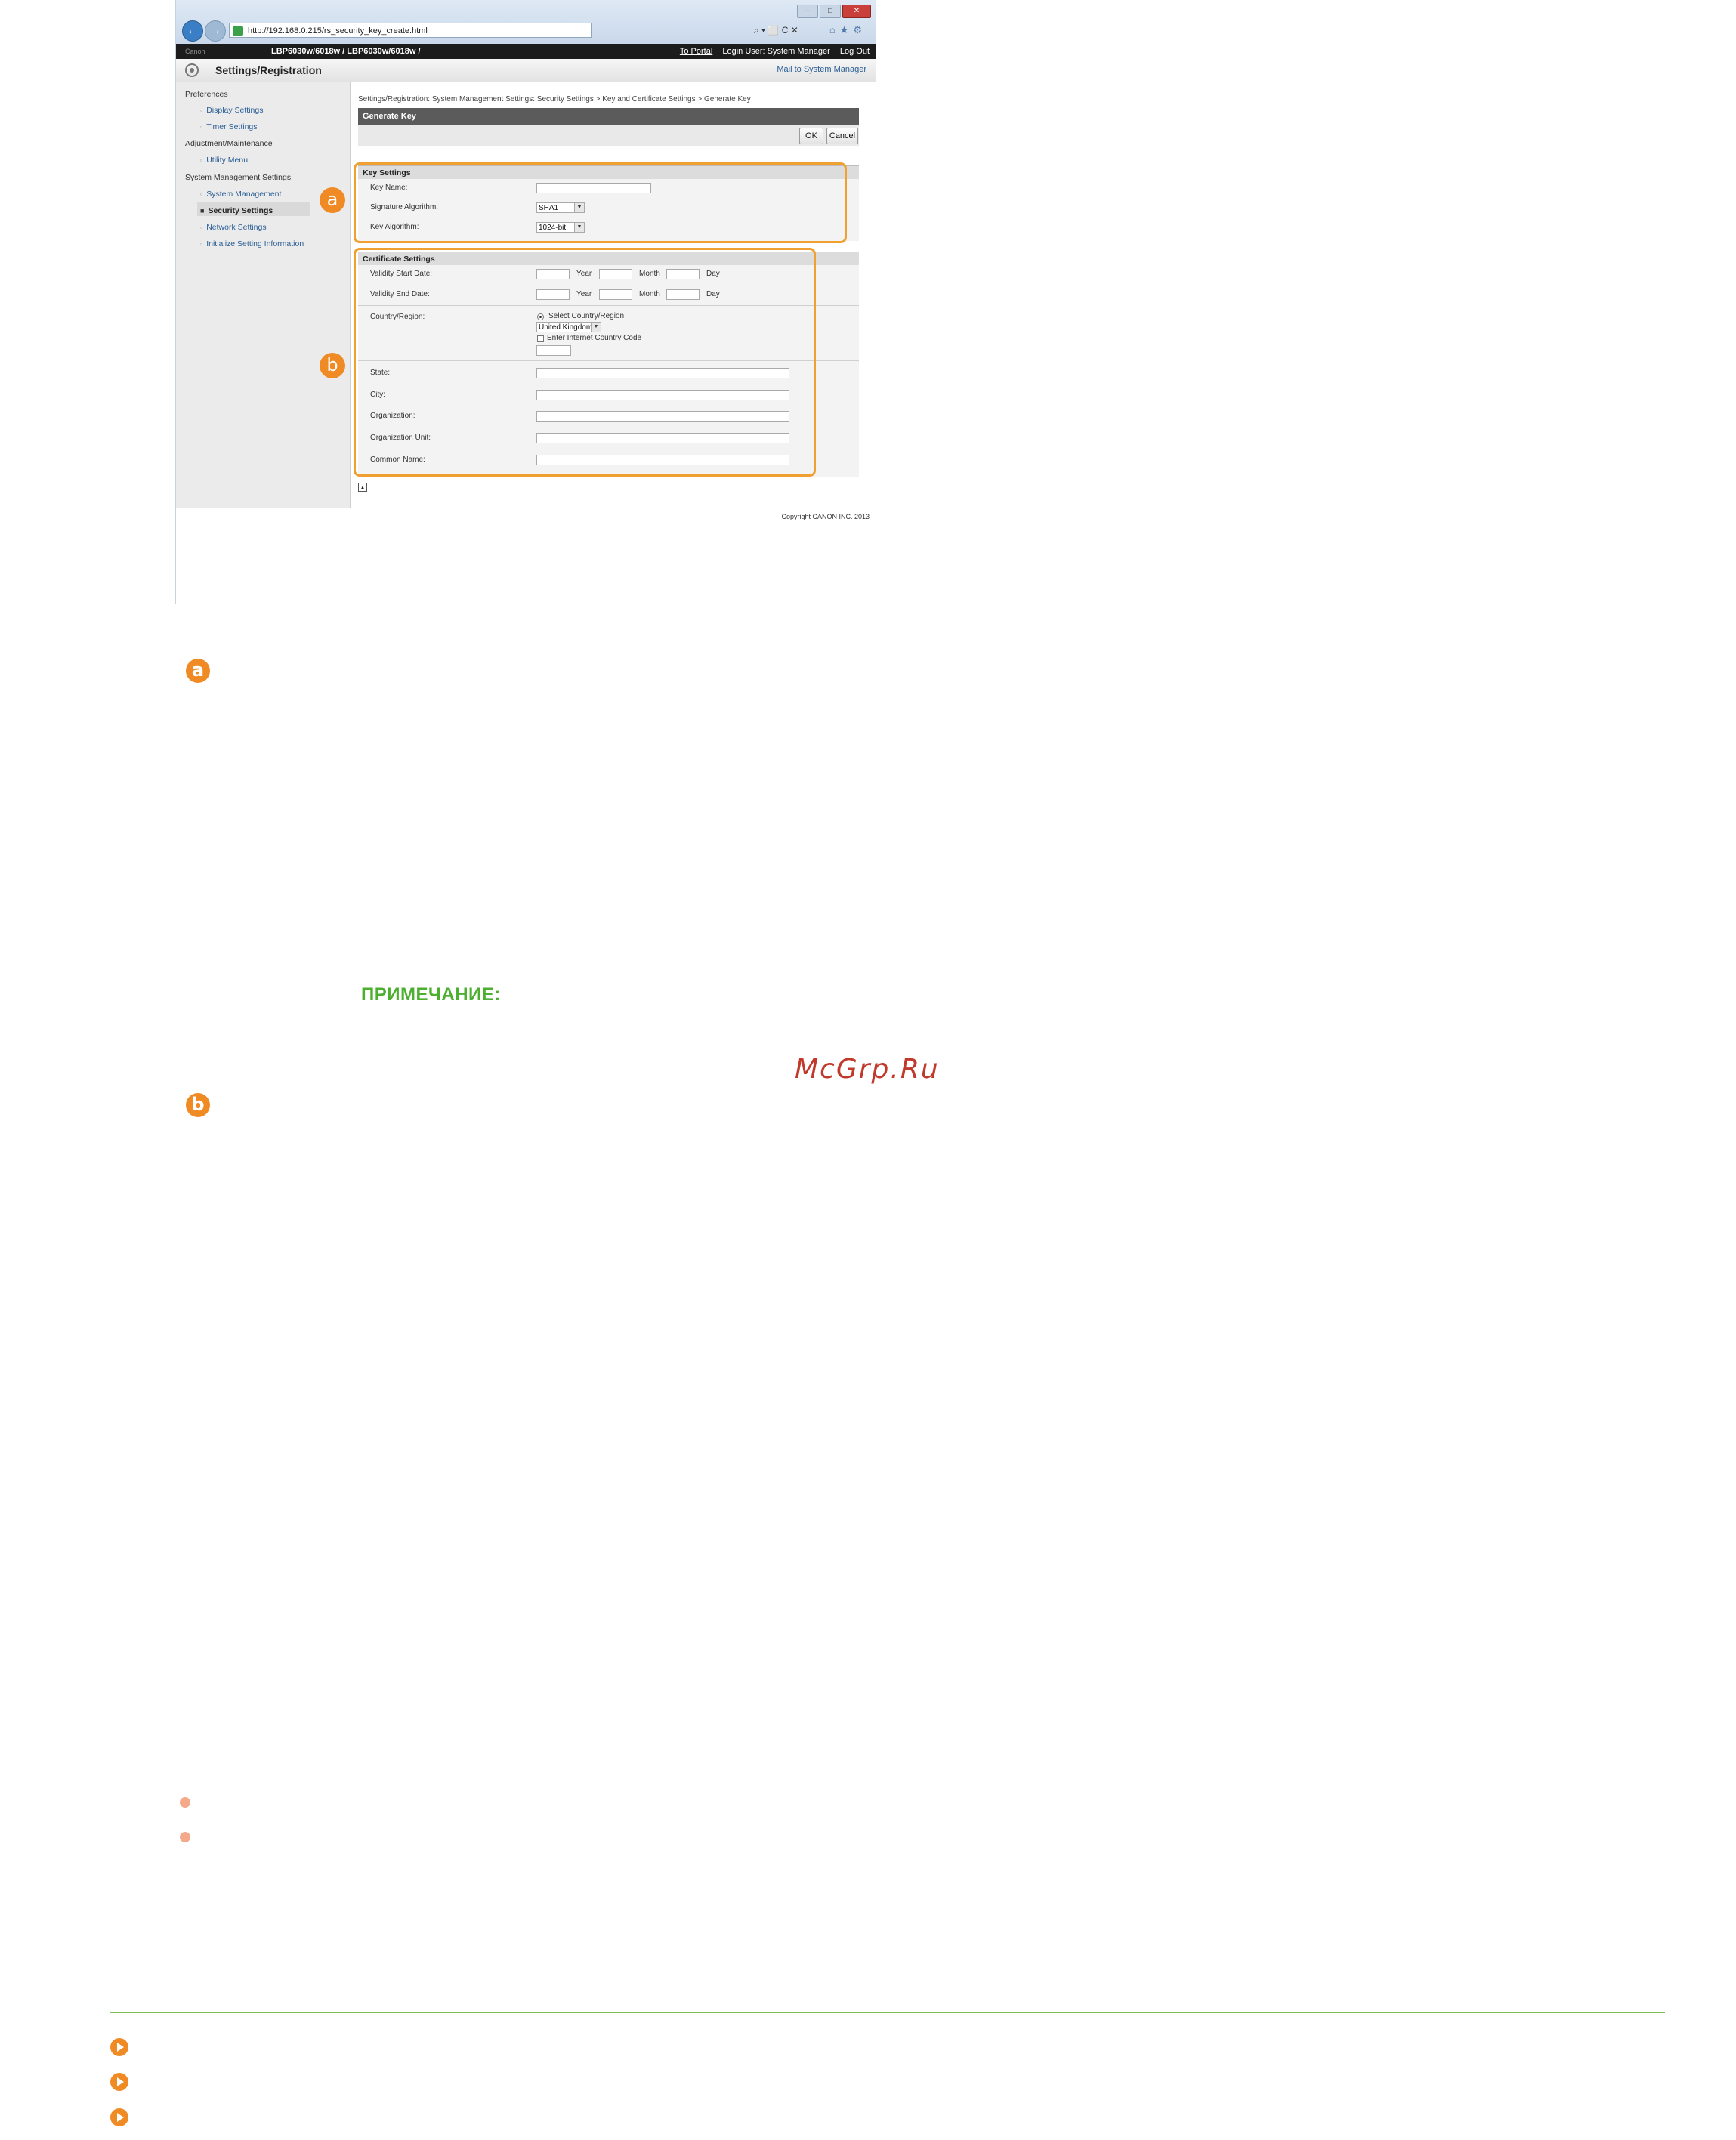  I want to click on cancel-button: Cancel, so click(842, 136).